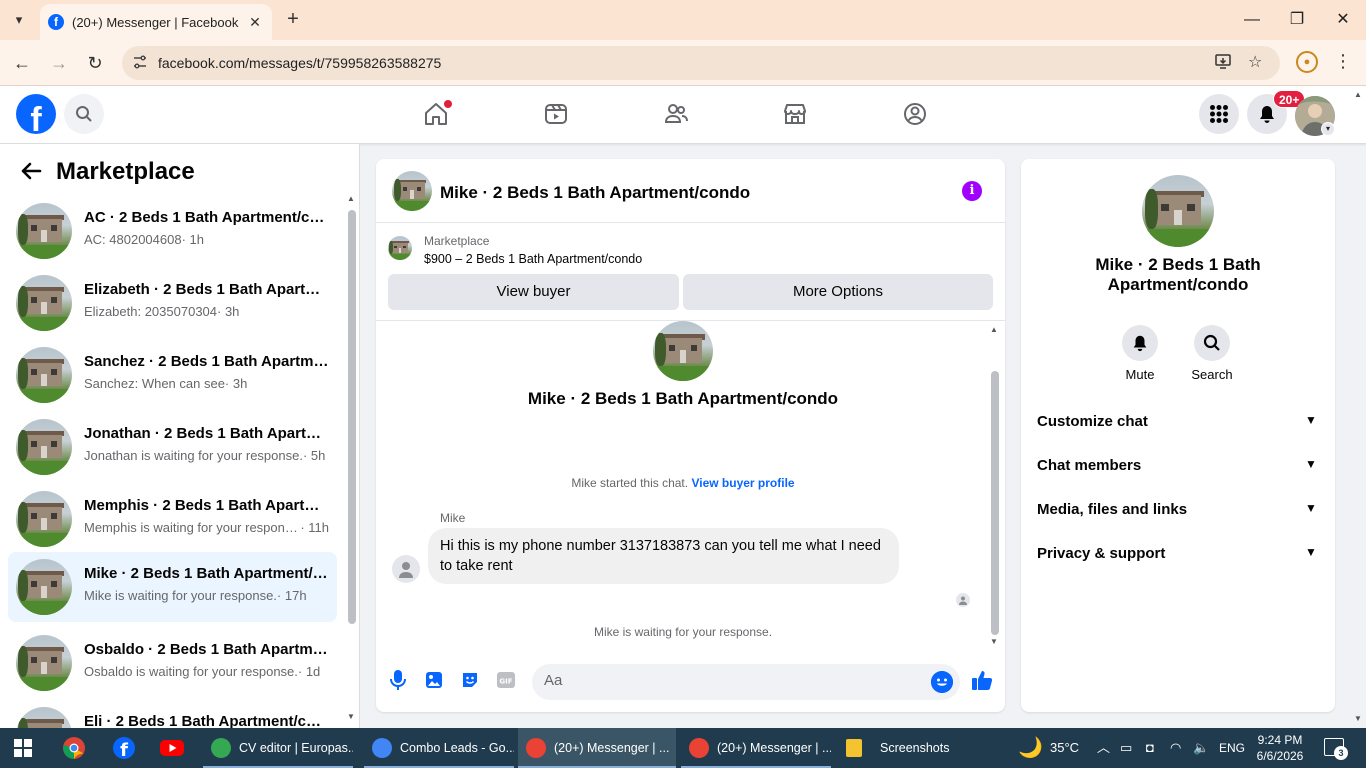  Describe the element at coordinates (206, 573) in the screenshot. I see `conversation-name: Mike · 2 Beds 1 Bath Apartment/condo` at that location.